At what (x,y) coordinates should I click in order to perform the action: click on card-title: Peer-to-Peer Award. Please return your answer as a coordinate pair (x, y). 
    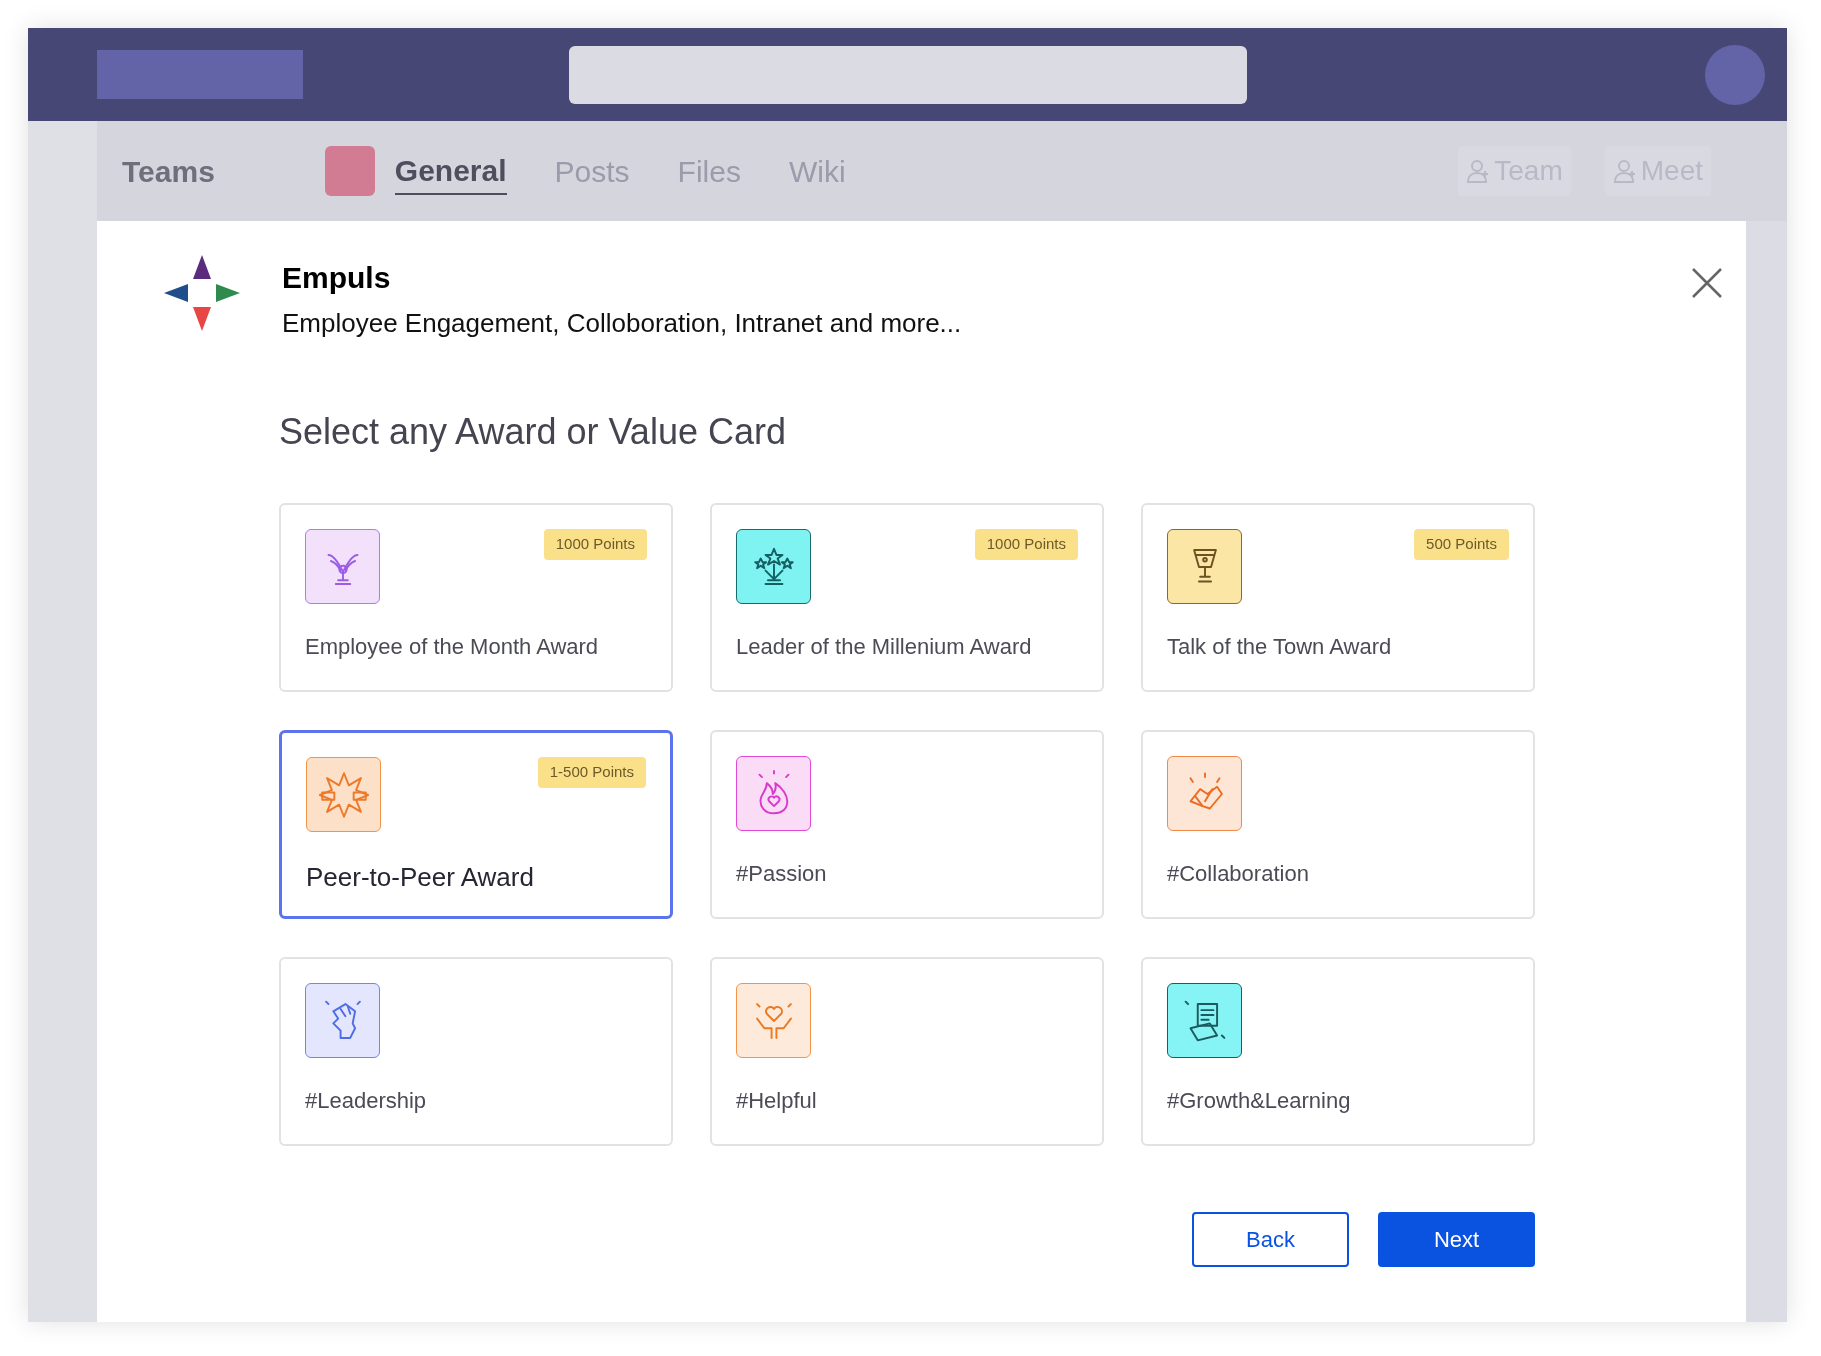
    Looking at the image, I should click on (420, 877).